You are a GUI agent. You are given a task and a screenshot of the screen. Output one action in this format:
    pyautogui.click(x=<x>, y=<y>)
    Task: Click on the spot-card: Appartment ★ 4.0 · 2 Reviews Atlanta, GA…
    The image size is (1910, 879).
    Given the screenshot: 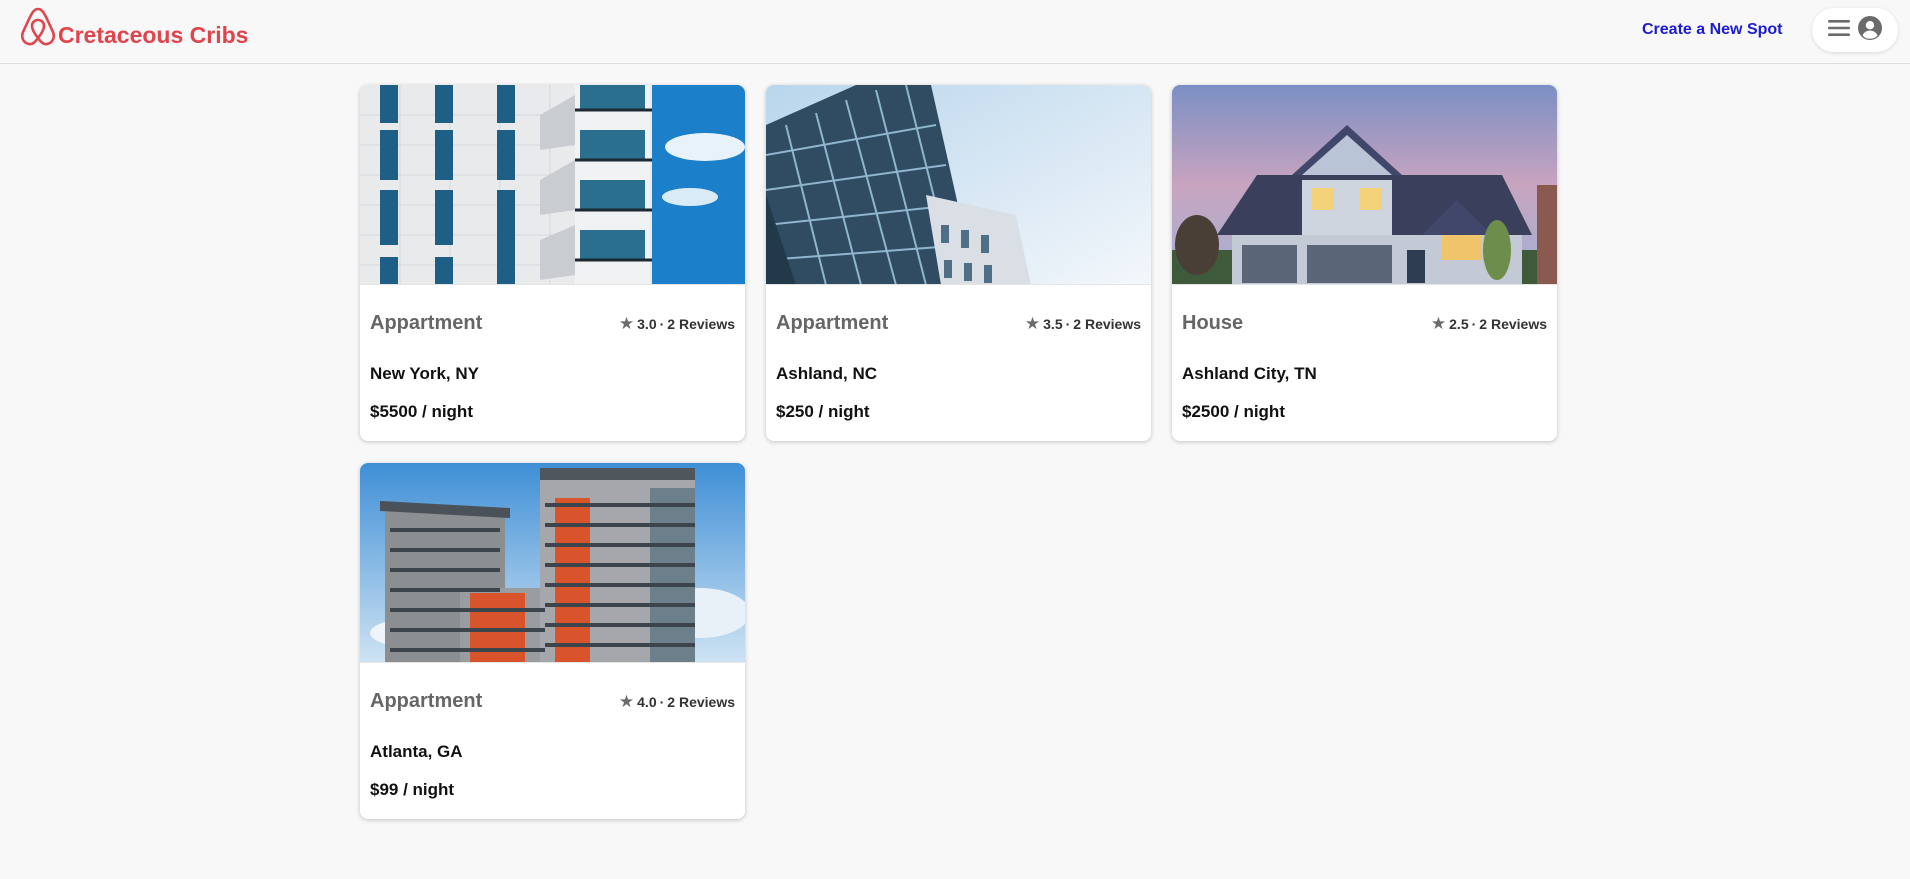 What is the action you would take?
    pyautogui.click(x=552, y=641)
    